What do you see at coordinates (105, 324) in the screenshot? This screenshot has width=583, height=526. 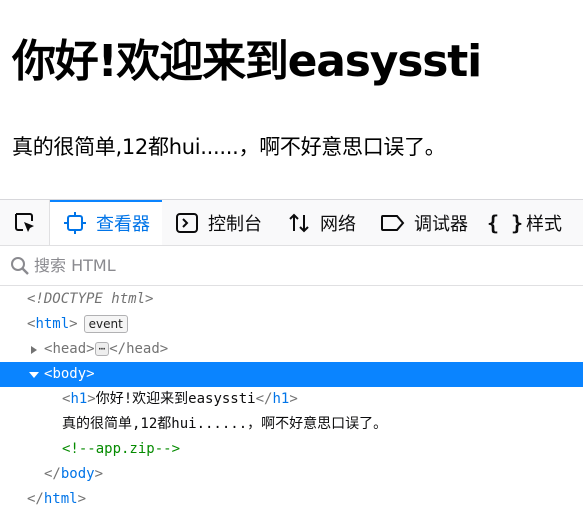 I see `event-badge: event` at bounding box center [105, 324].